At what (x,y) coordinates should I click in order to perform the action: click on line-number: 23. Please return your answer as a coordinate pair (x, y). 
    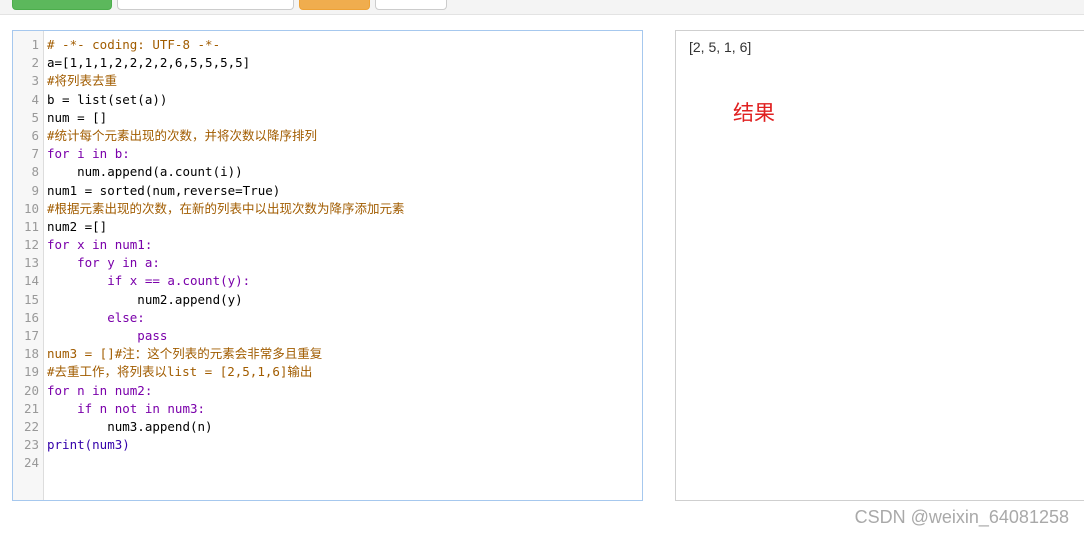
    Looking at the image, I should click on (31, 445).